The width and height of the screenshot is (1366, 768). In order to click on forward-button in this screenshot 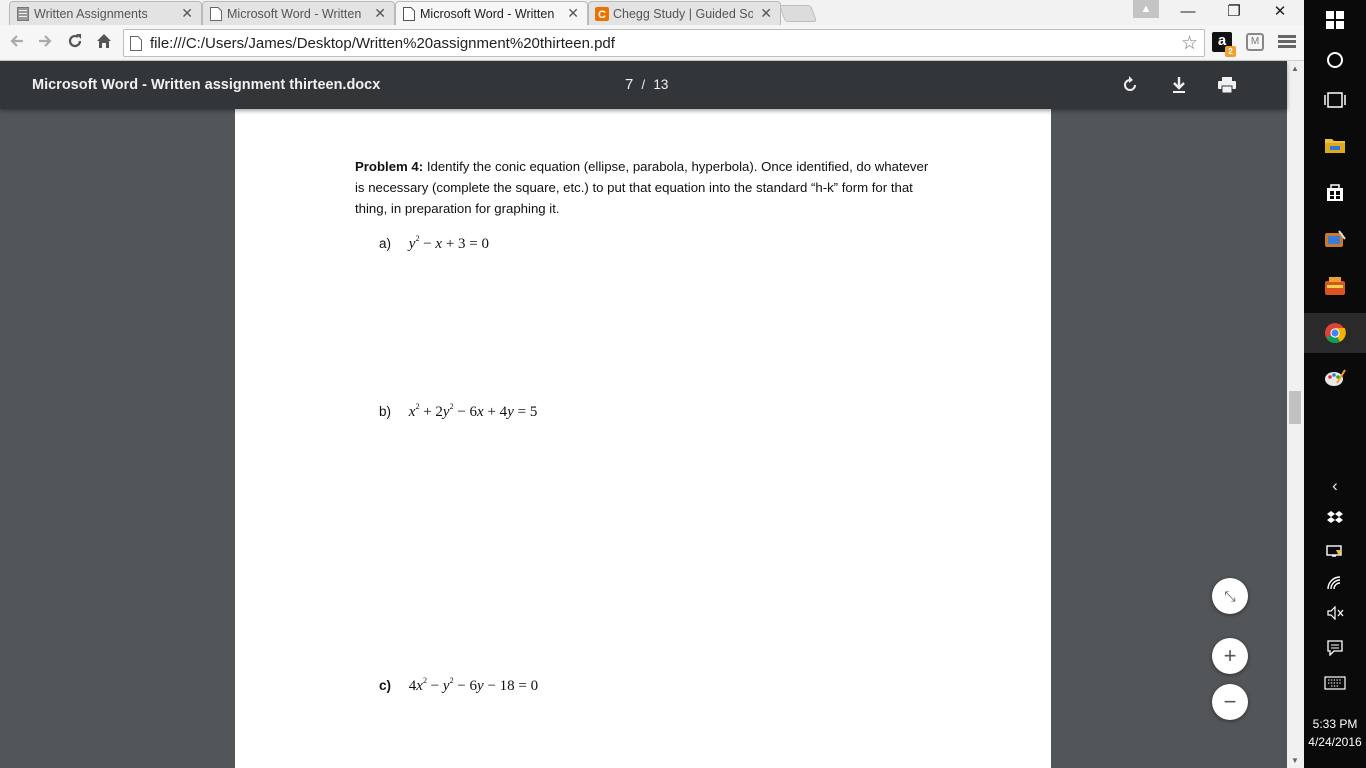, I will do `click(45, 43)`.